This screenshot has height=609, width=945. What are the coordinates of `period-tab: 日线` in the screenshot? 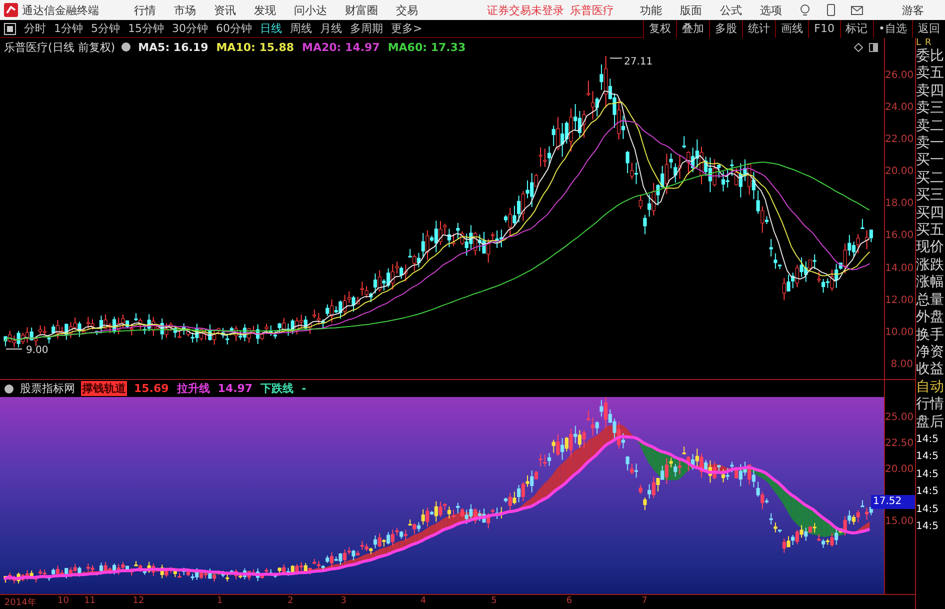 It's located at (271, 28).